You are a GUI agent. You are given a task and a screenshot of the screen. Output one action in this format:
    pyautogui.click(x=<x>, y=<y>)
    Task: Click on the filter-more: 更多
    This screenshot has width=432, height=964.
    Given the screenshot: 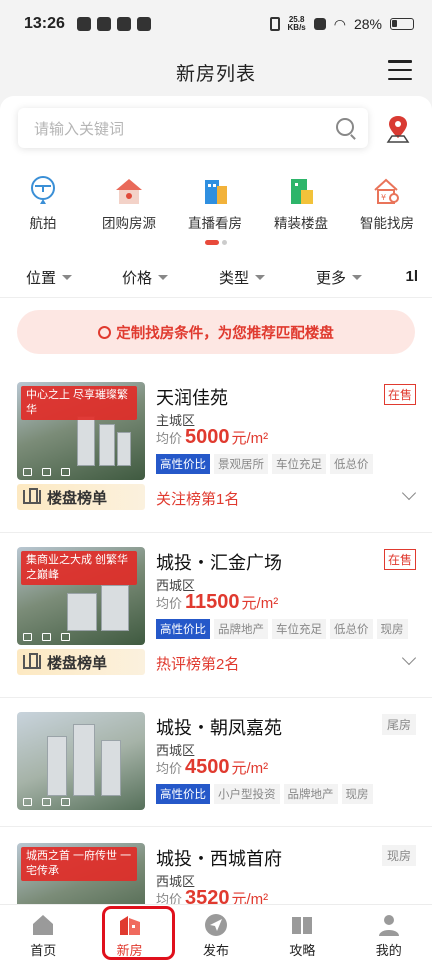 What is the action you would take?
    pyautogui.click(x=339, y=277)
    